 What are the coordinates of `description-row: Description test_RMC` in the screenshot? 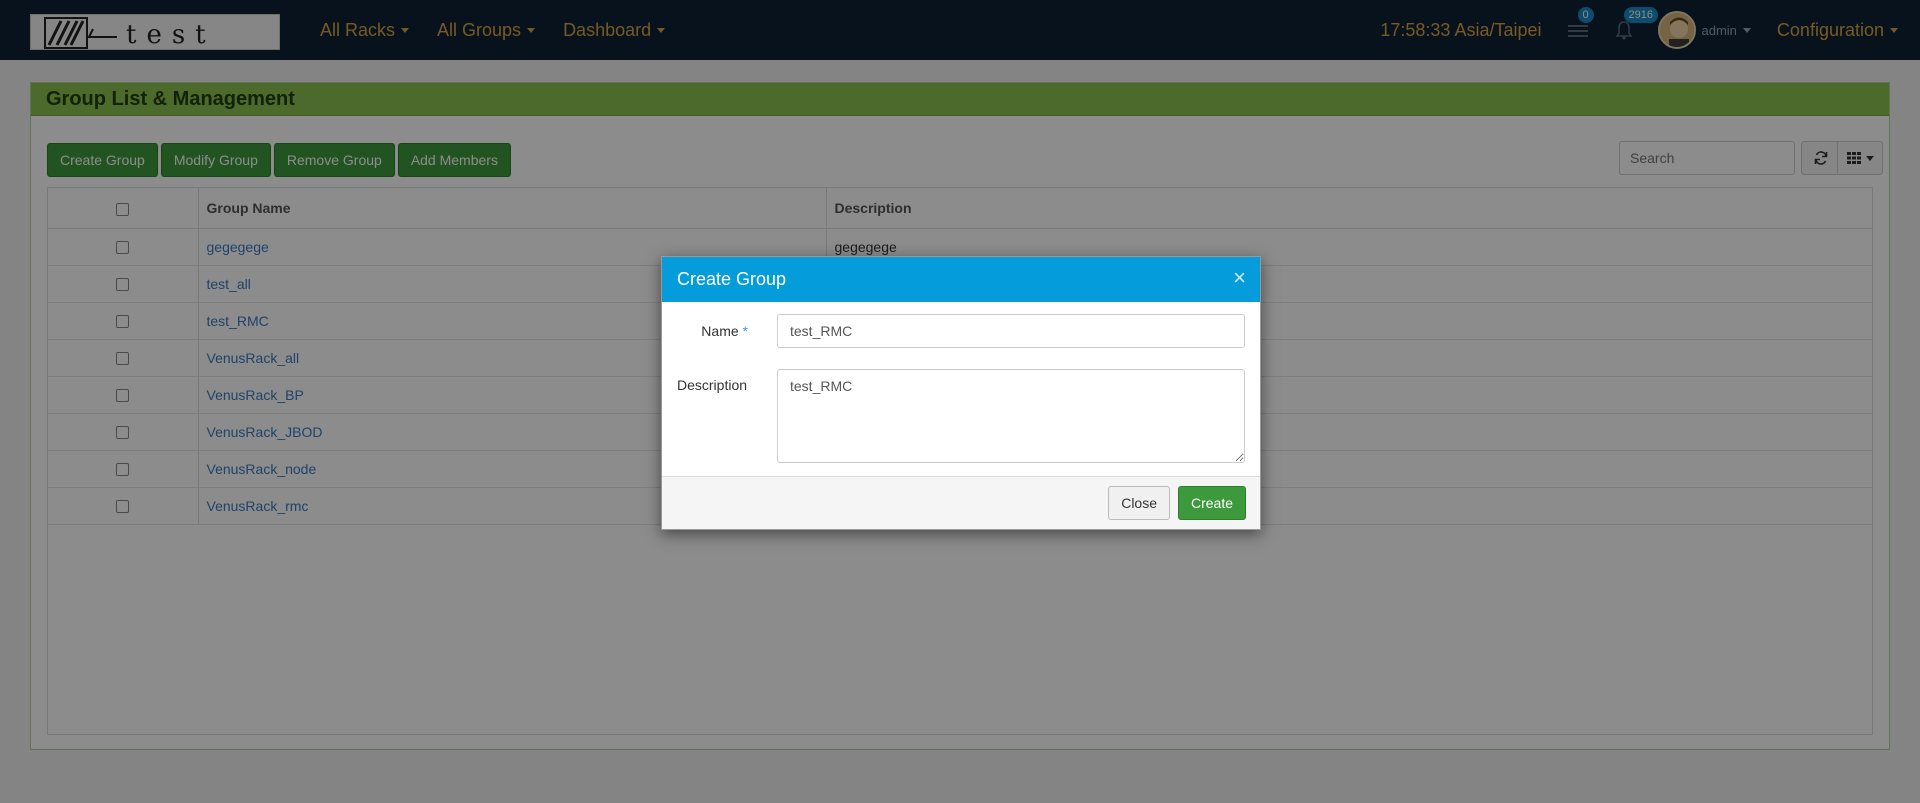 It's located at (961, 416).